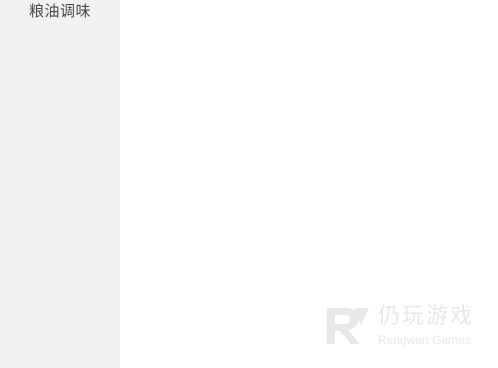 The width and height of the screenshot is (498, 368). Describe the element at coordinates (347, 326) in the screenshot. I see `rengwan-logo-icon` at that location.